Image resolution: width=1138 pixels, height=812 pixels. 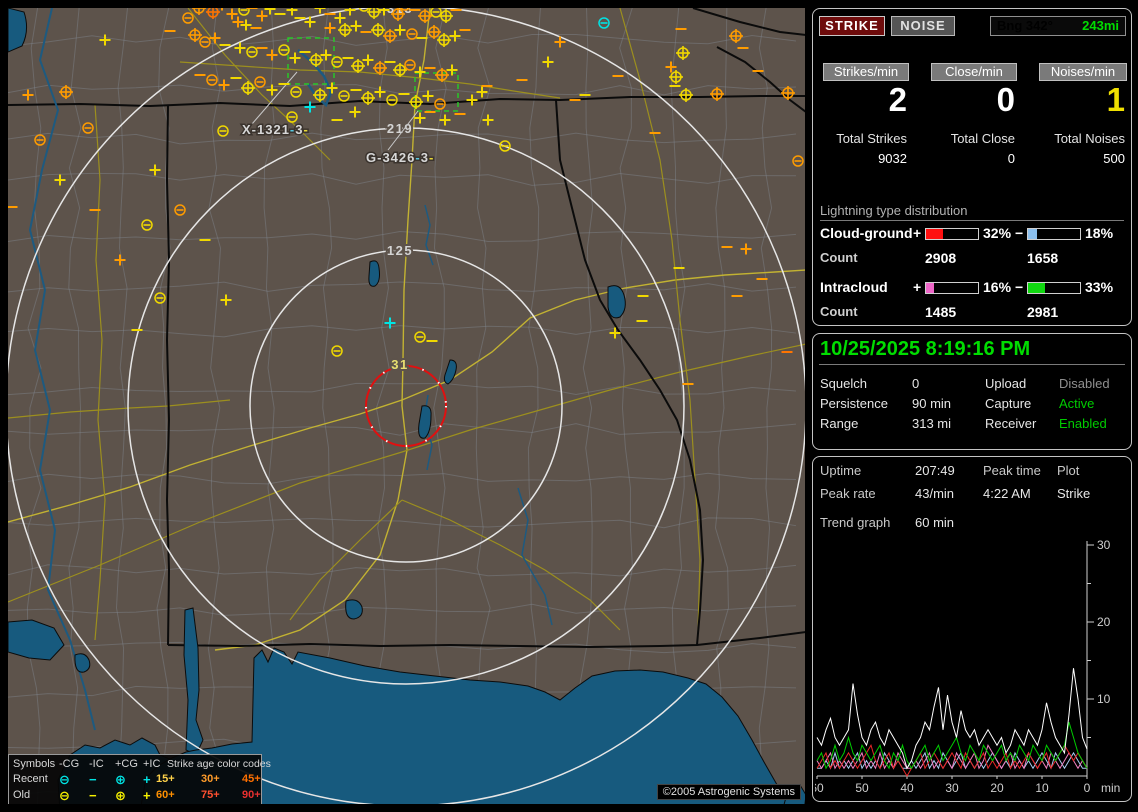 I want to click on squelch-value: 0, so click(x=916, y=383).